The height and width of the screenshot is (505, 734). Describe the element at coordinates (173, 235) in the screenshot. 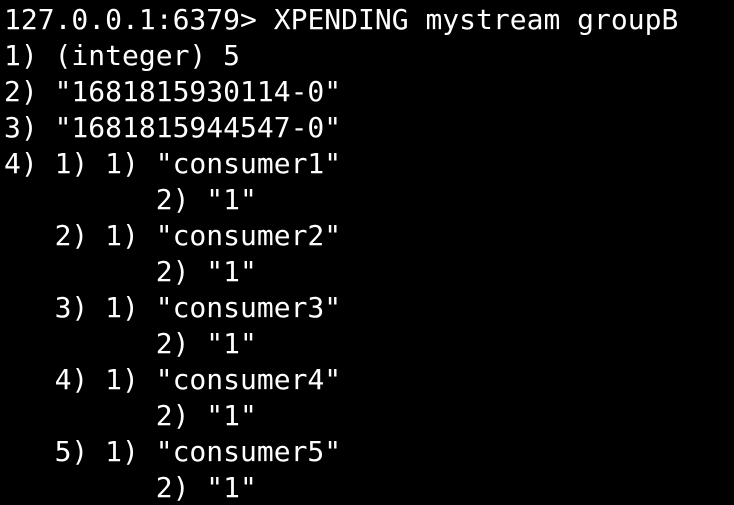

I see `output-line: 2) 1) "consumer2"` at that location.